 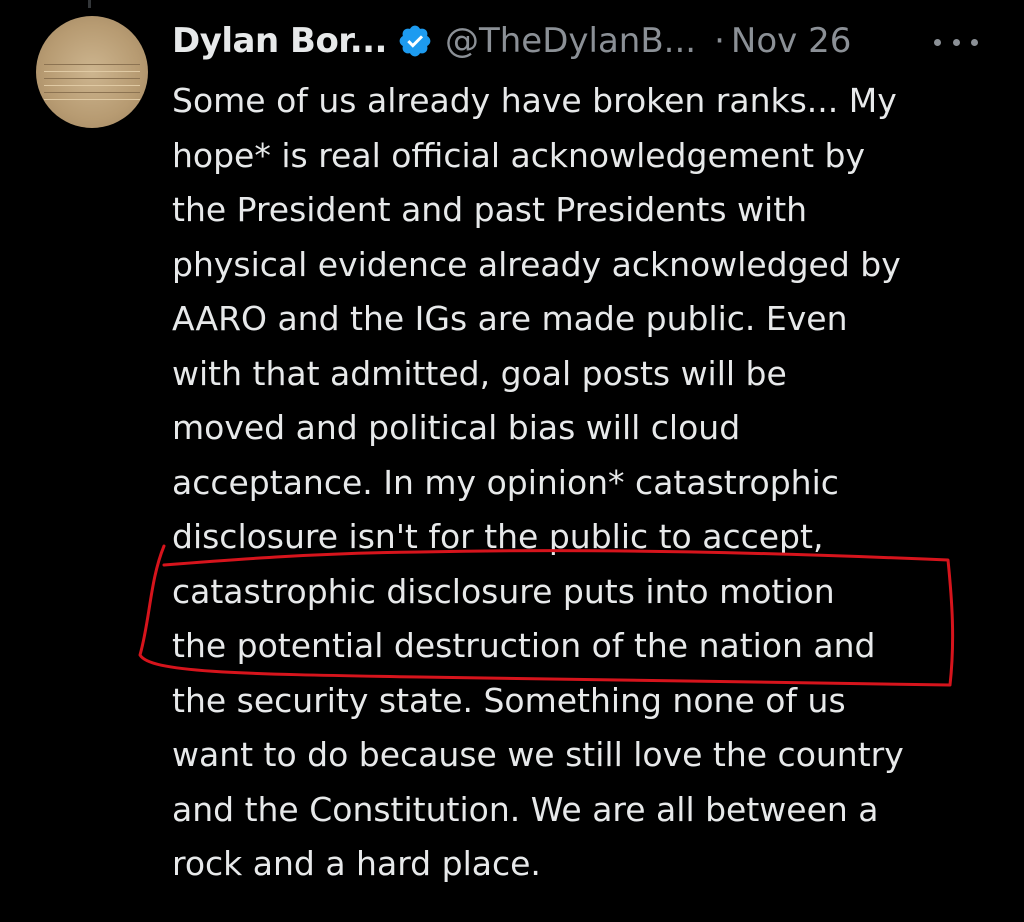 I want to click on tweet-body-line: rock and a hard place., so click(x=356, y=863).